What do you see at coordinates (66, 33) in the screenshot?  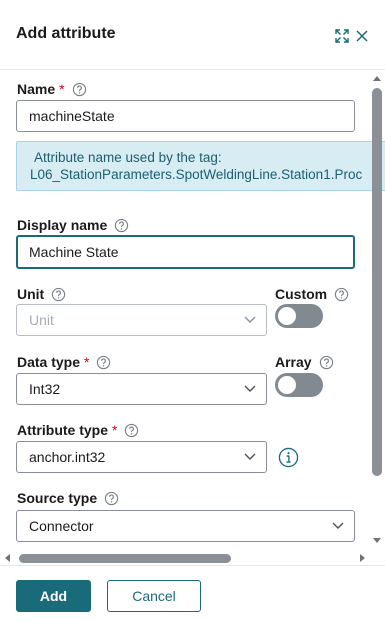 I see `dialog-title: Add attribute` at bounding box center [66, 33].